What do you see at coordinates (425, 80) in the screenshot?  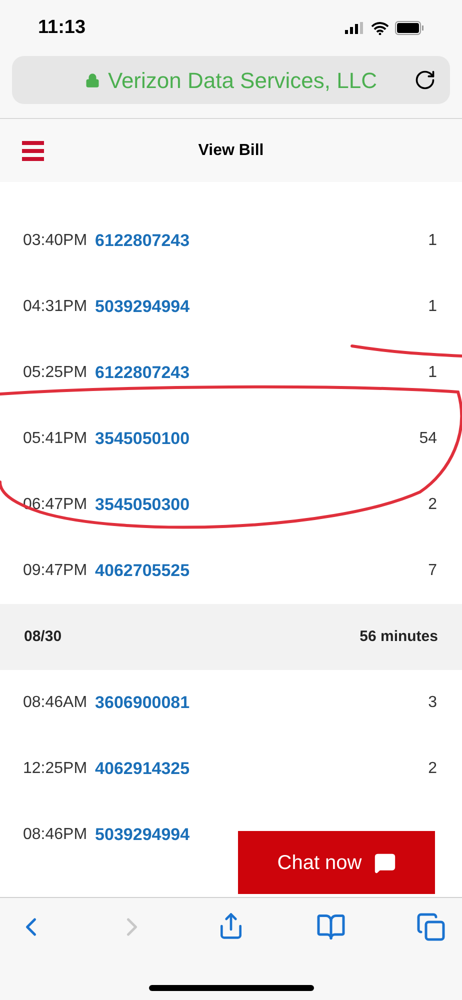 I see `reload-button` at bounding box center [425, 80].